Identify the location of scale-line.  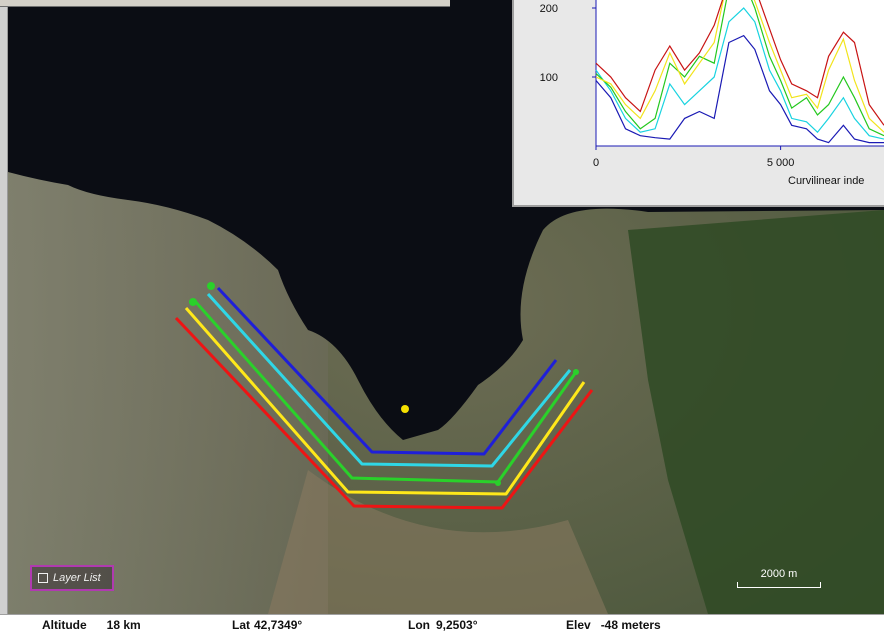
(779, 585).